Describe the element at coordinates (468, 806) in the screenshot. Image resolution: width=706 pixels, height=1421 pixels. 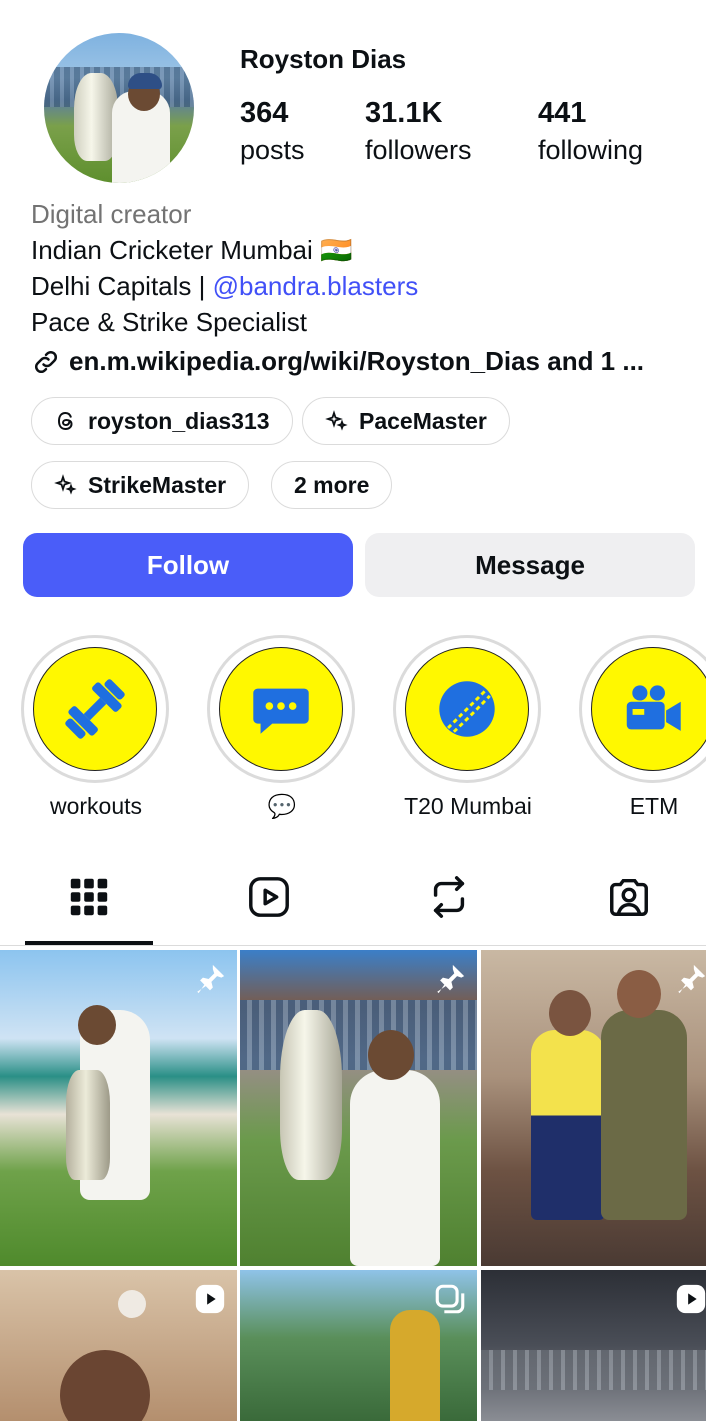
I see `highlight-label: T20 Mumbai` at that location.